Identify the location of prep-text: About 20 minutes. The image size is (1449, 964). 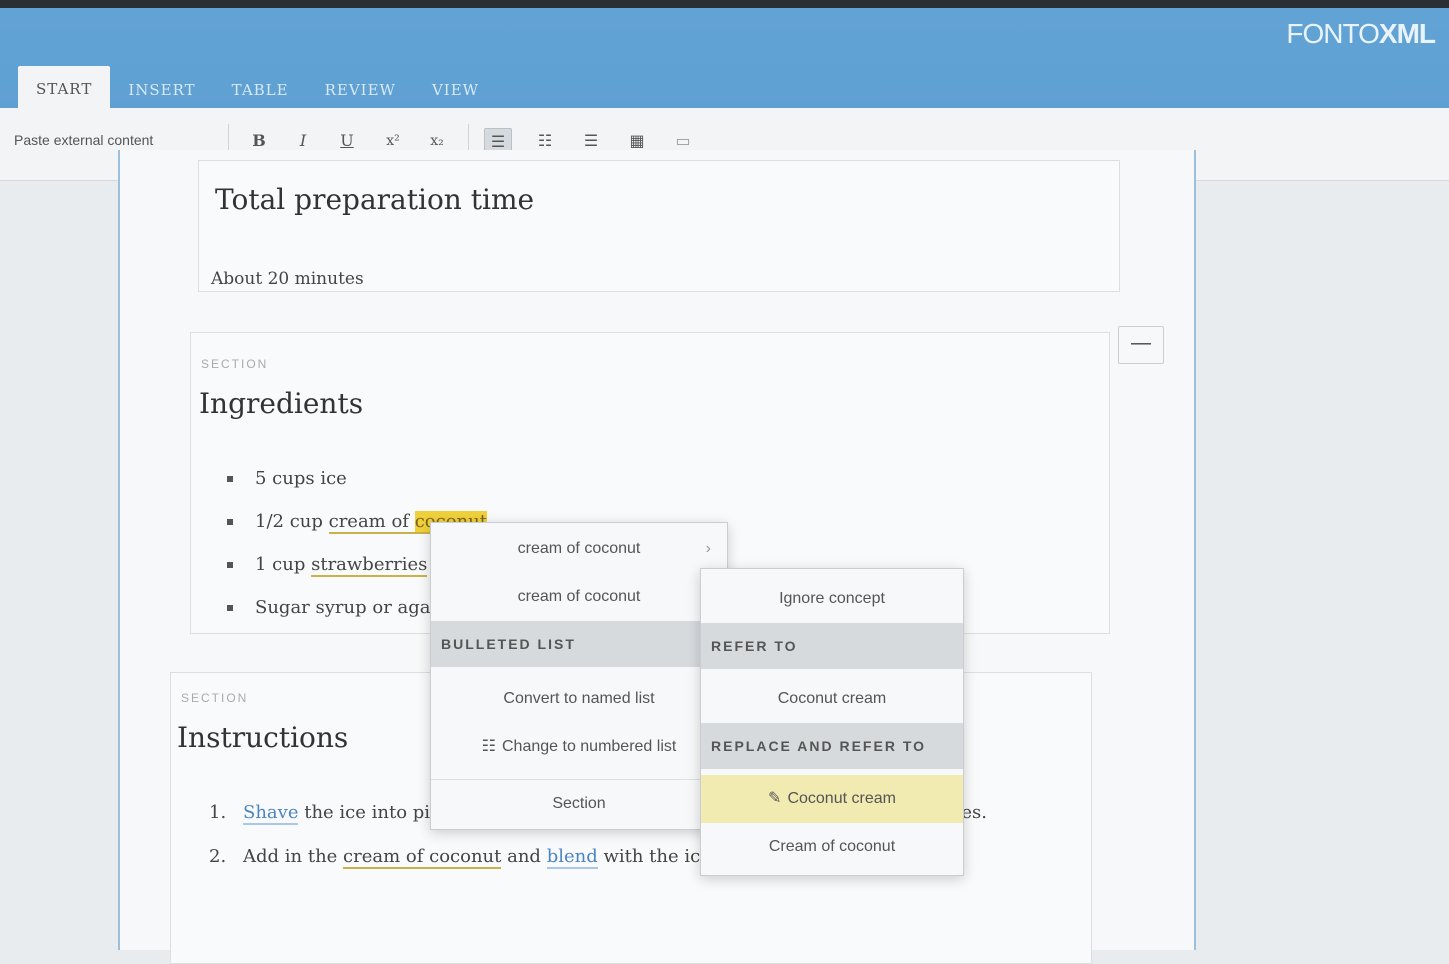
(287, 279).